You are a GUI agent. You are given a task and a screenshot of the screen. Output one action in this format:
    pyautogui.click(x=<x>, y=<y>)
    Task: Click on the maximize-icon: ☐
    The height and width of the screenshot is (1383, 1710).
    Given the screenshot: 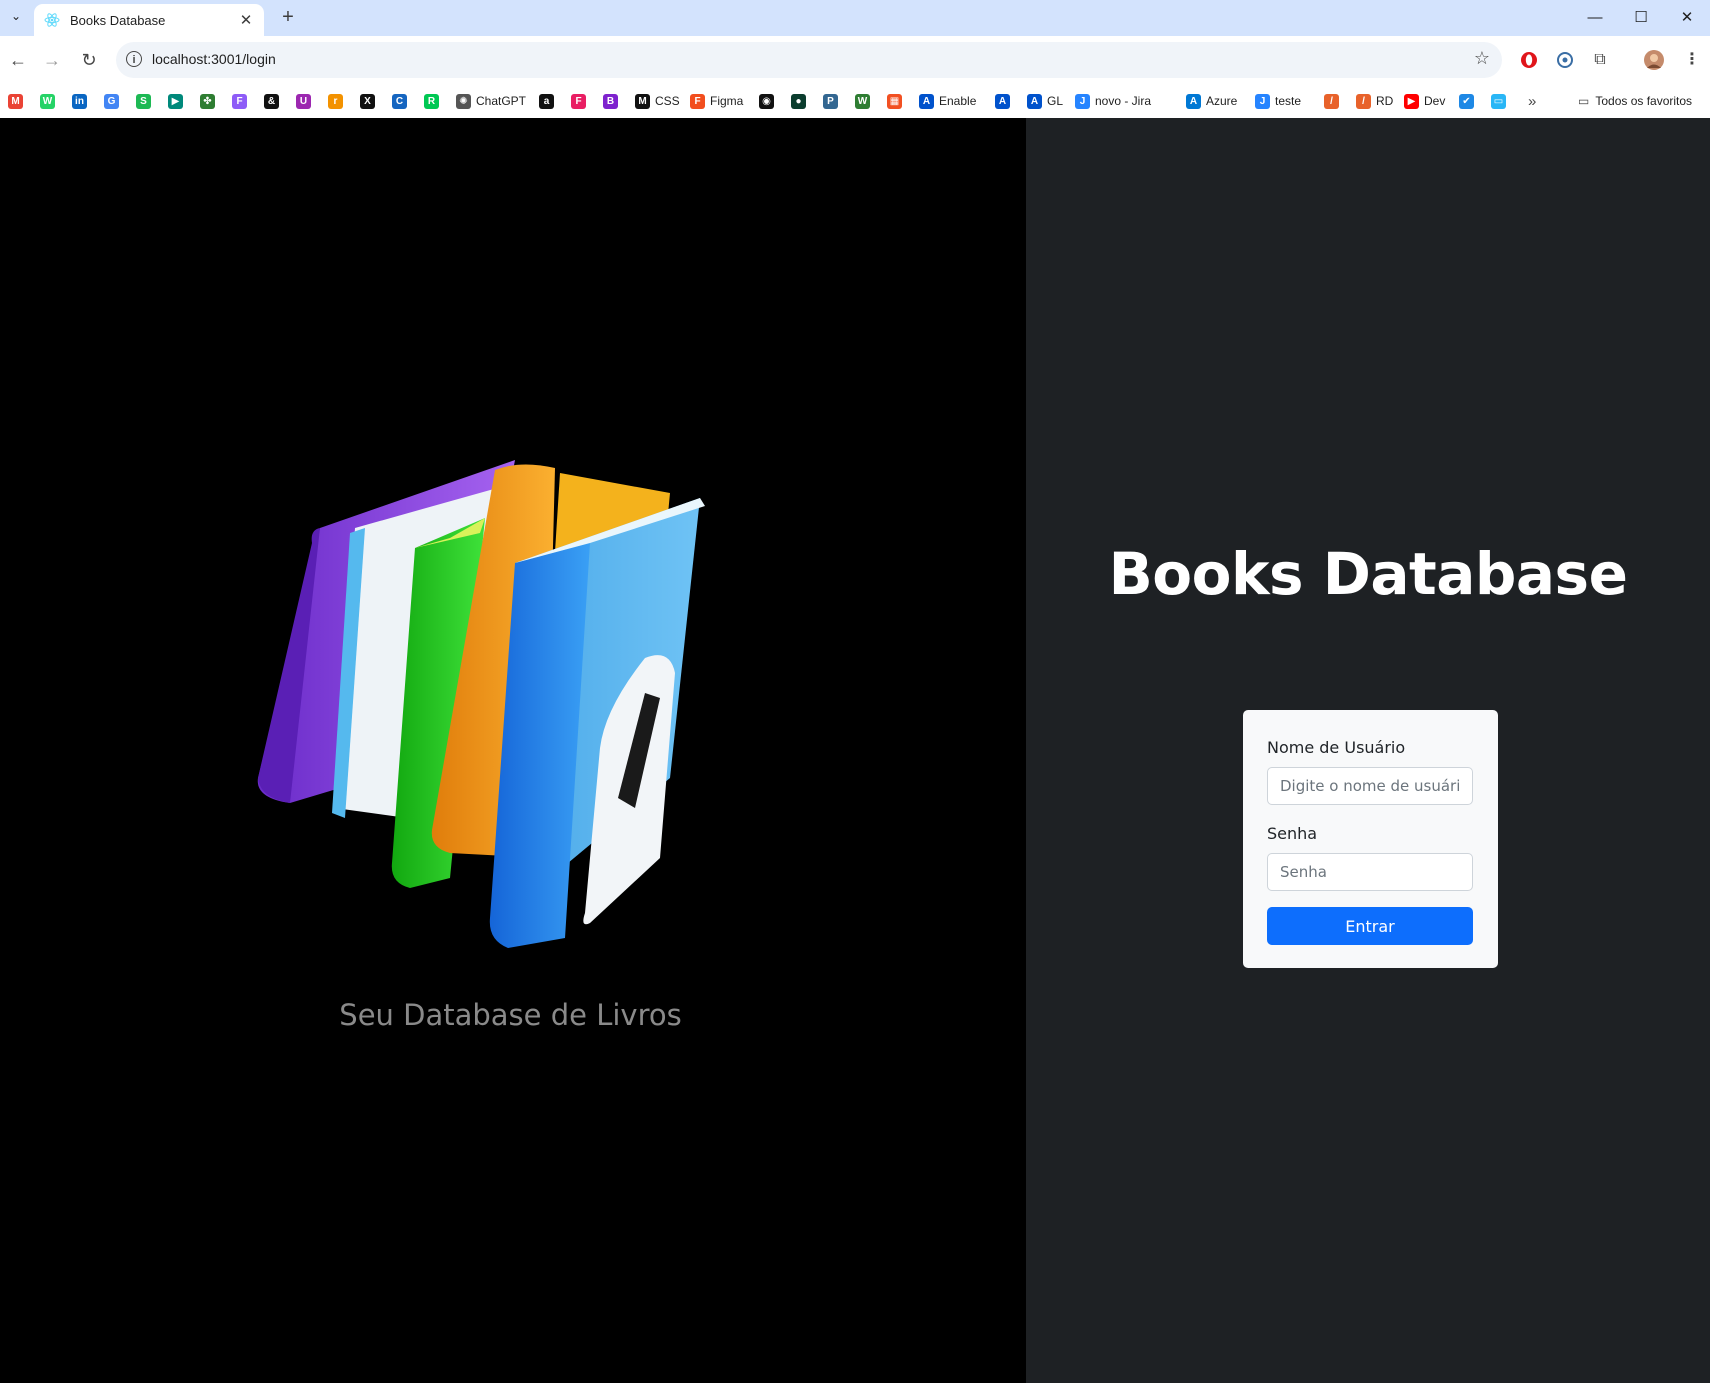 What is the action you would take?
    pyautogui.click(x=1641, y=17)
    